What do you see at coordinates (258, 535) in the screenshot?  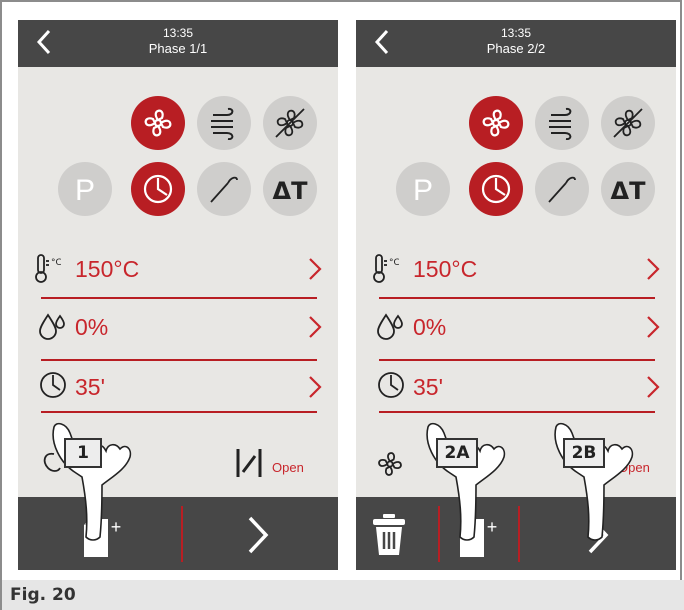 I see `next-chevron-icon` at bounding box center [258, 535].